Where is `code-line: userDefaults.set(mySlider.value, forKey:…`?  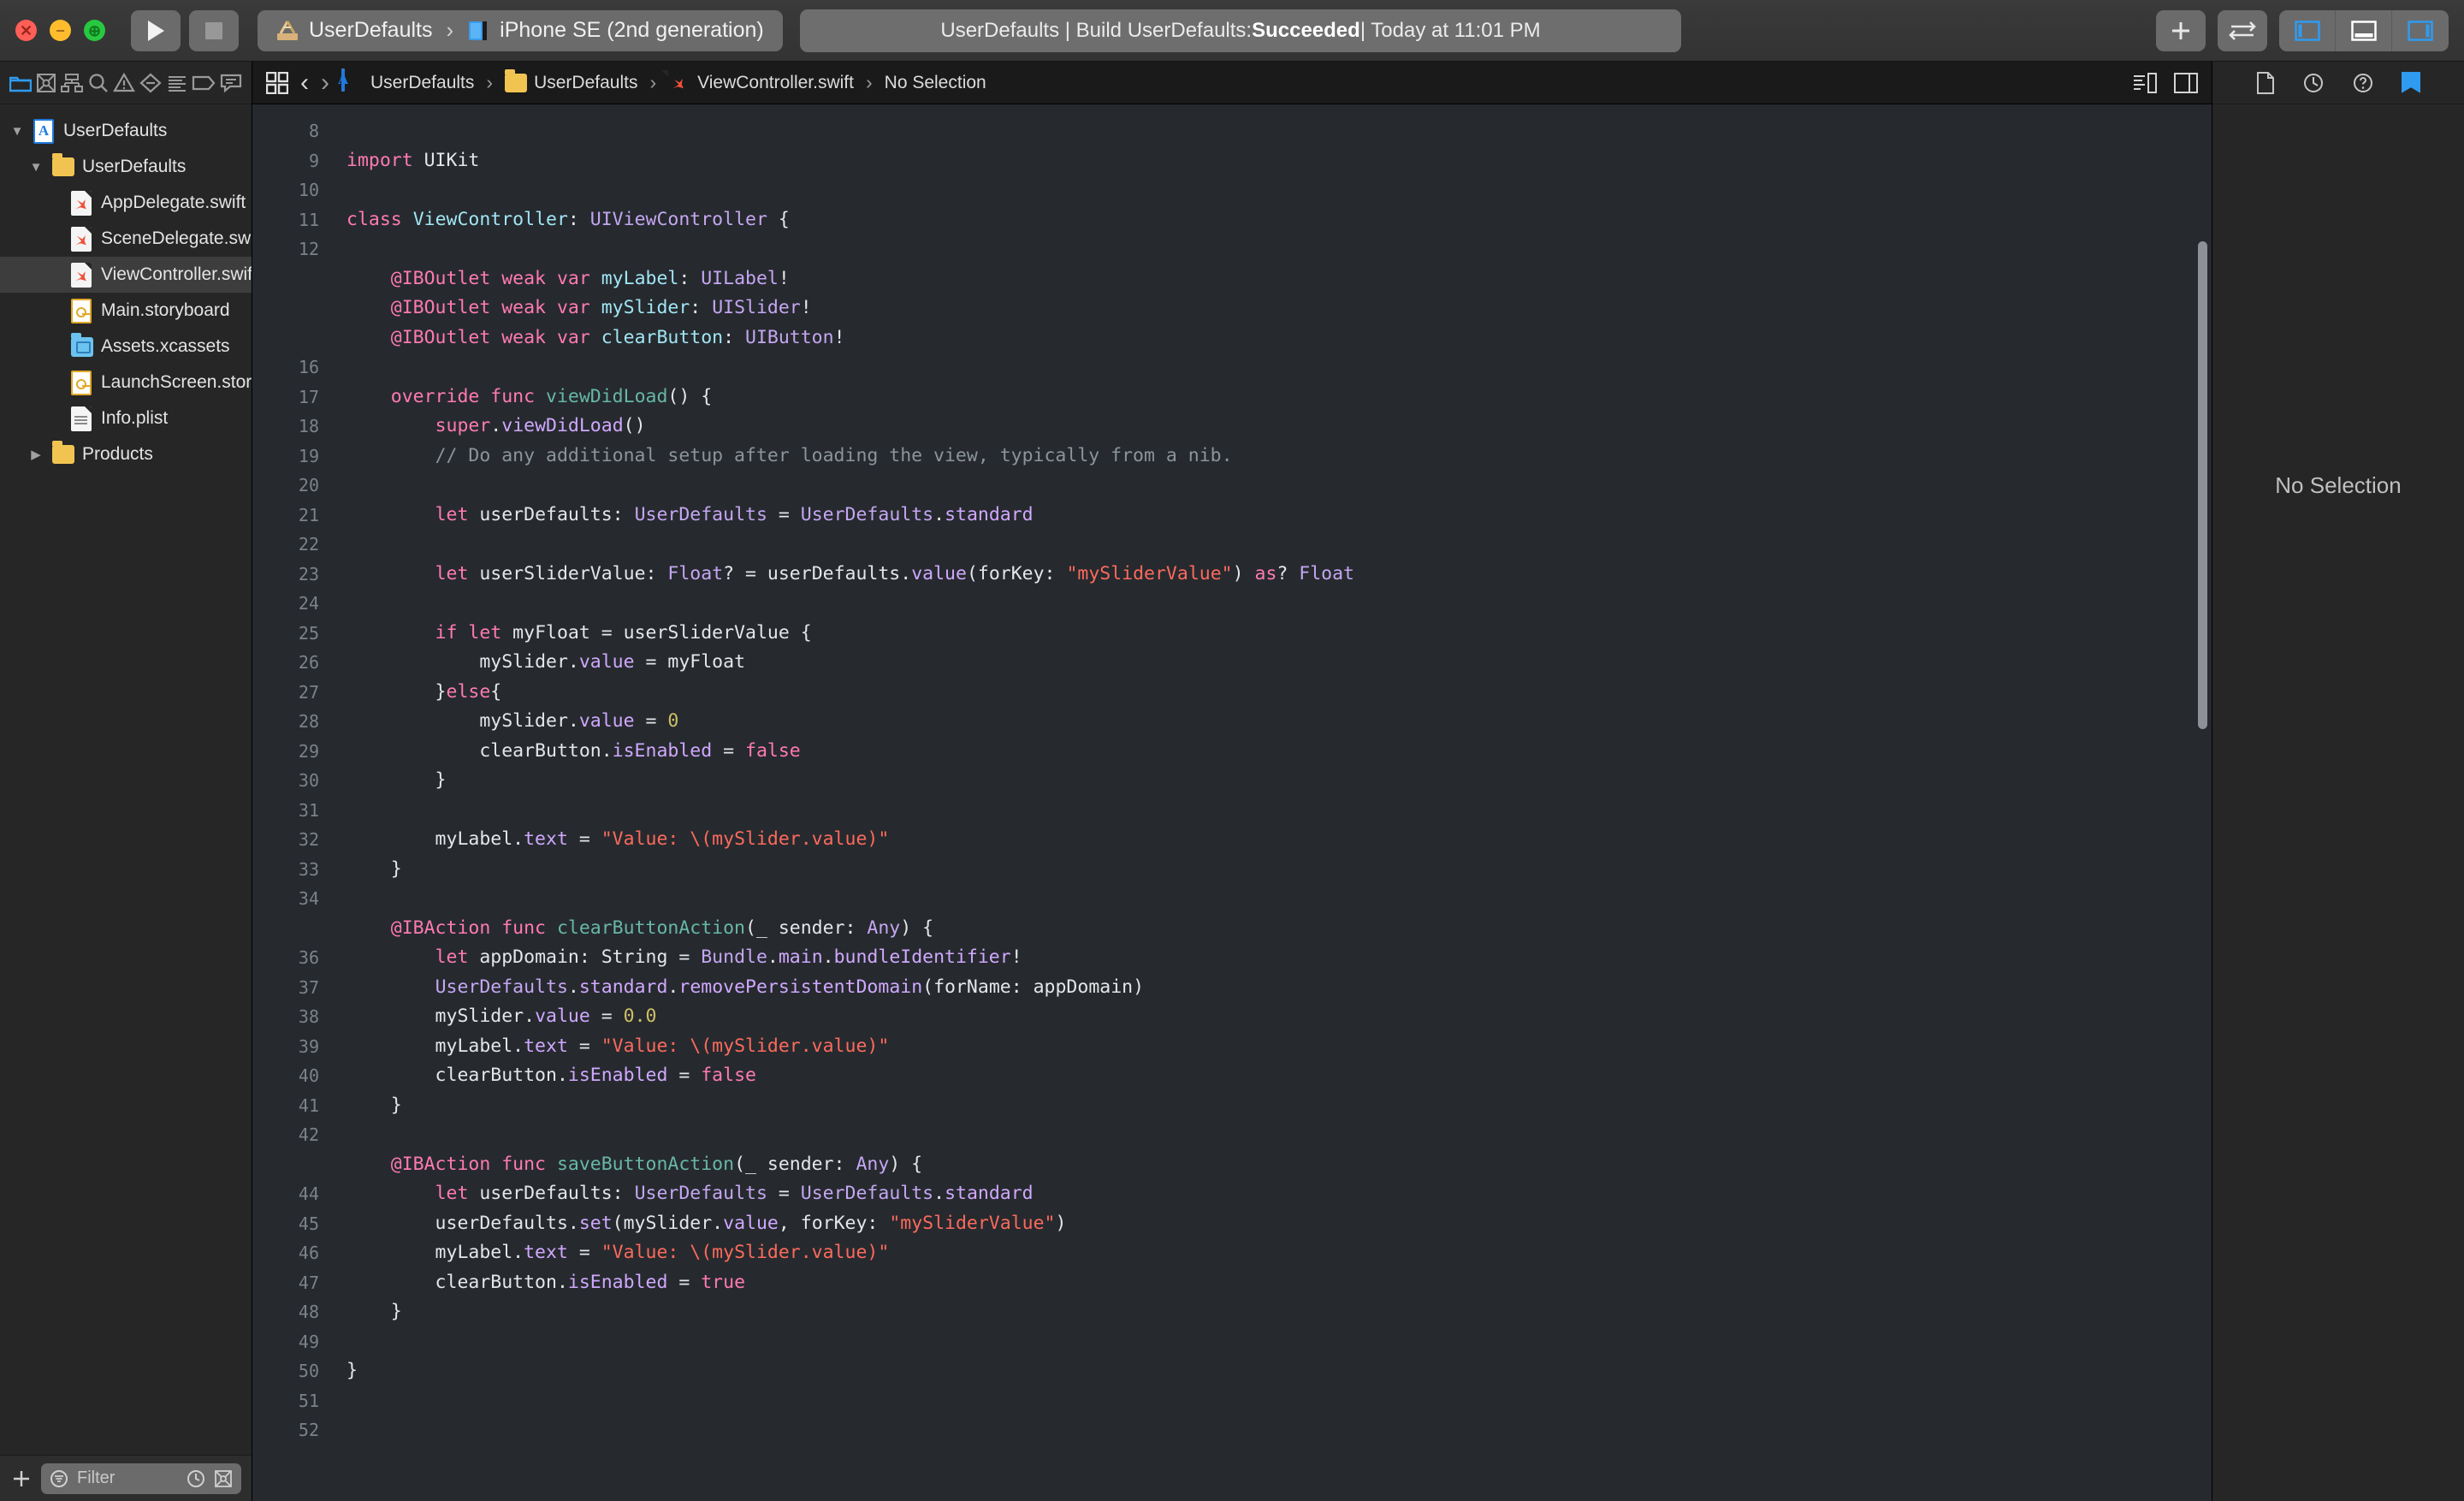
code-line: userDefaults.set(mySlider.value, forKey:… is located at coordinates (1279, 1224).